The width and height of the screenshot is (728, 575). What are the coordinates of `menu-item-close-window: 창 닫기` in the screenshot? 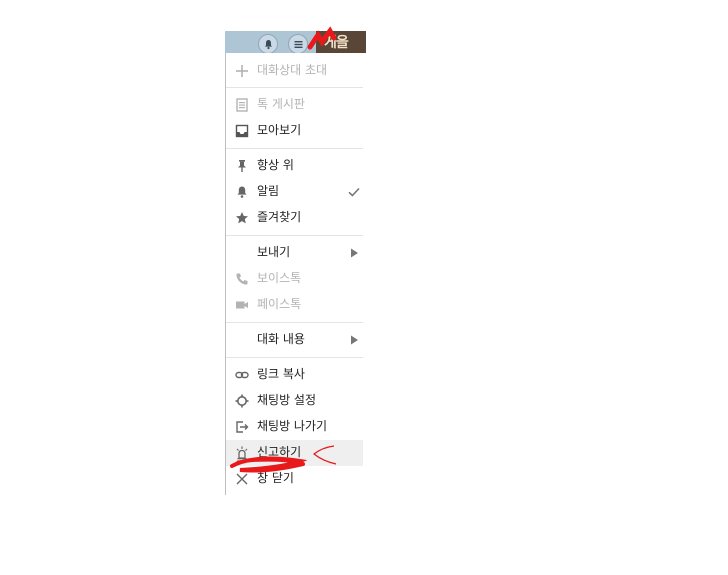 It's located at (294, 479).